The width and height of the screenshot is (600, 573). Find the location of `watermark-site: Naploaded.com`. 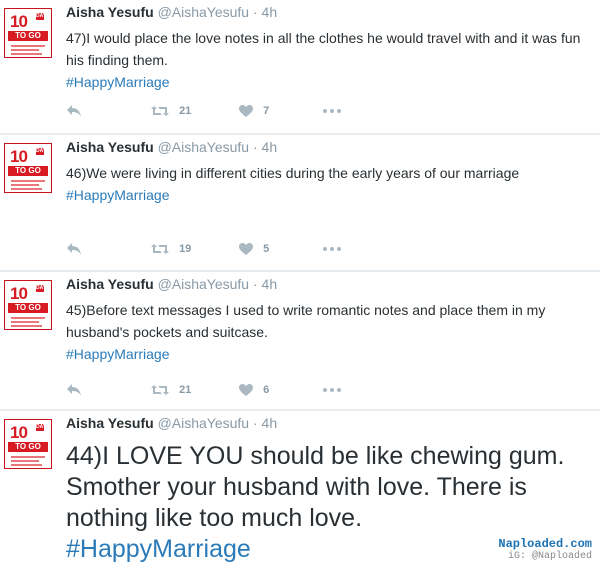

watermark-site: Naploaded.com is located at coordinates (545, 544).